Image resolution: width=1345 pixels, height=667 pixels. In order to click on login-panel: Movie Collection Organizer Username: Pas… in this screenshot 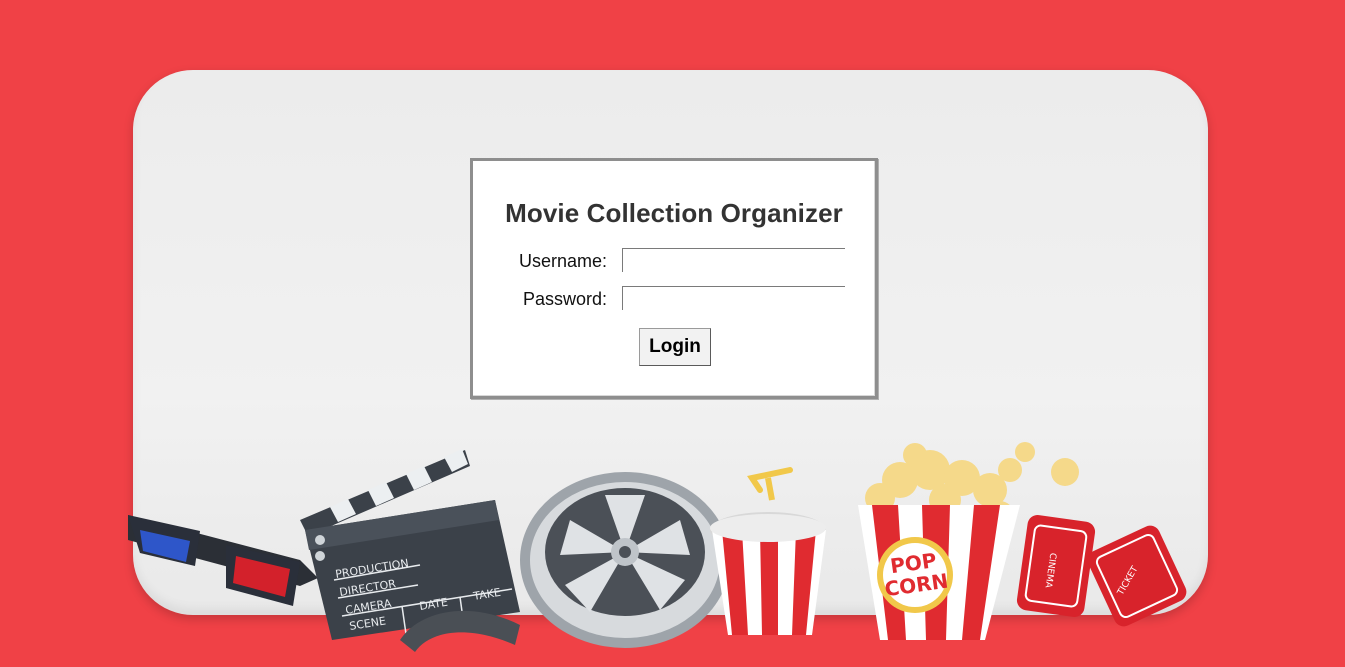, I will do `click(674, 278)`.